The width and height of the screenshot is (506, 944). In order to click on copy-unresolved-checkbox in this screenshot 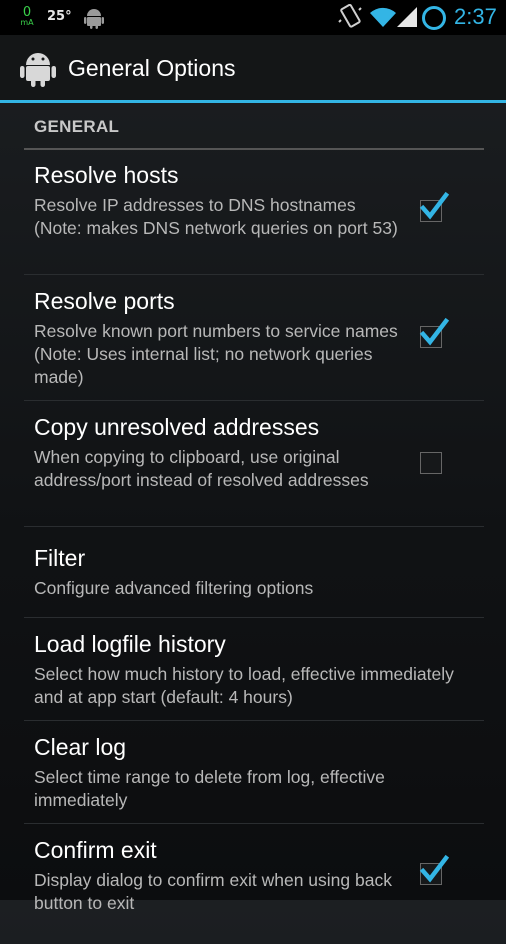, I will do `click(431, 463)`.